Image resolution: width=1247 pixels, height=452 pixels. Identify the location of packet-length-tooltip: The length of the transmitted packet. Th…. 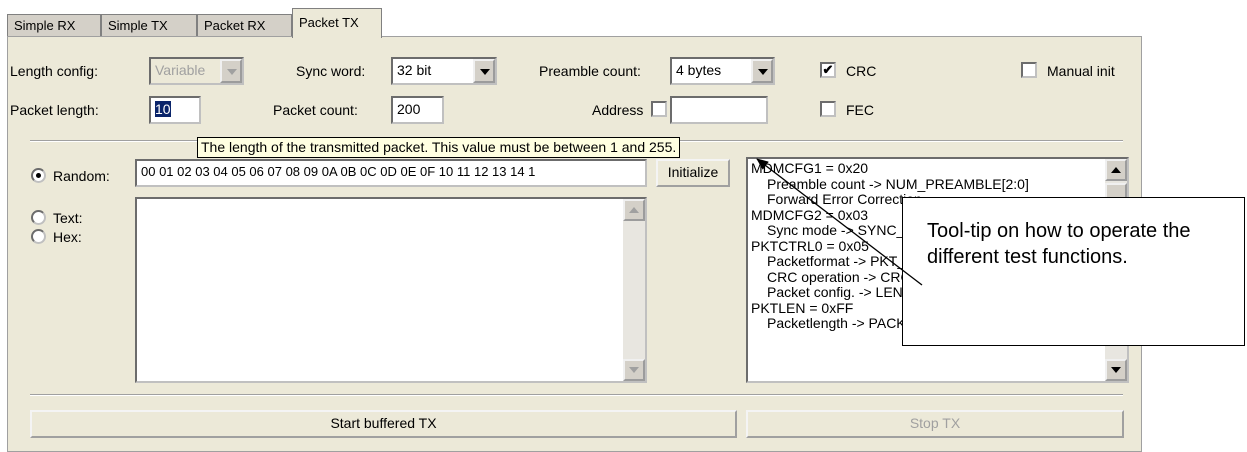
(439, 147).